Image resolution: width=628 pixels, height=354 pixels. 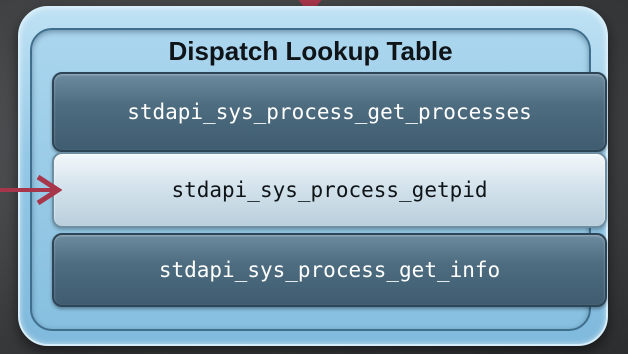 I want to click on lookup-table-title: Dispatch Lookup Table, so click(x=310, y=51).